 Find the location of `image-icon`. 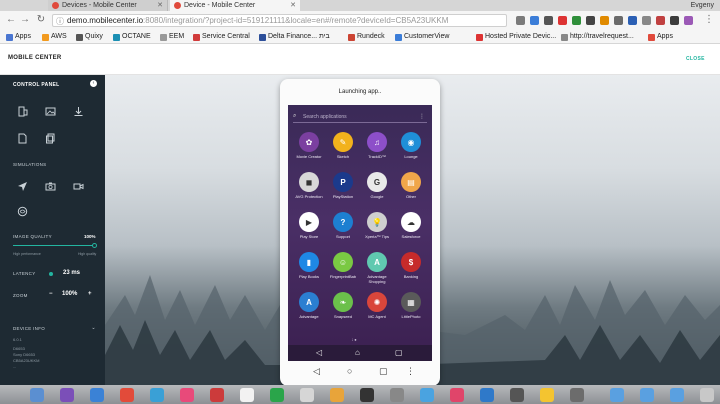

image-icon is located at coordinates (50, 111).